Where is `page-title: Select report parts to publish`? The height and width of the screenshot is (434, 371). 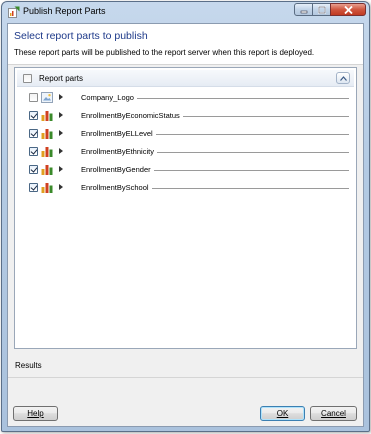 page-title: Select report parts to publish is located at coordinates (81, 36).